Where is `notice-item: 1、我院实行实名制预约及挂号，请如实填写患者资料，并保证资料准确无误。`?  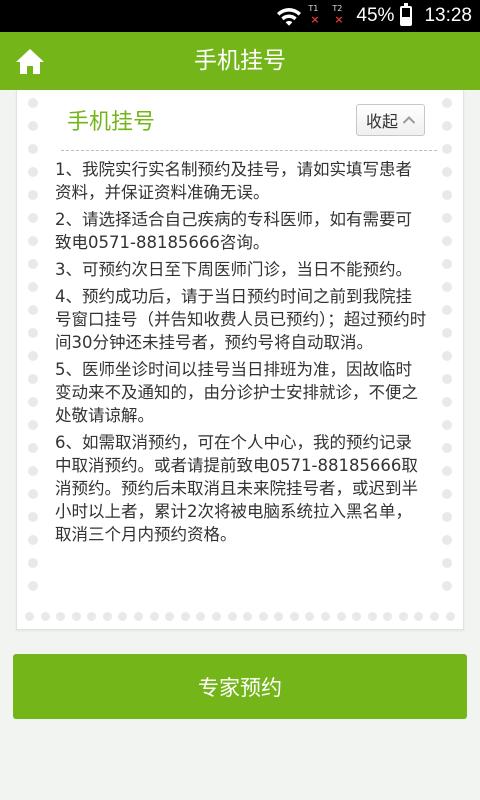 notice-item: 1、我院实行实名制预约及挂号，请如实填写患者资料，并保证资料准确无误。 is located at coordinates (233, 181).